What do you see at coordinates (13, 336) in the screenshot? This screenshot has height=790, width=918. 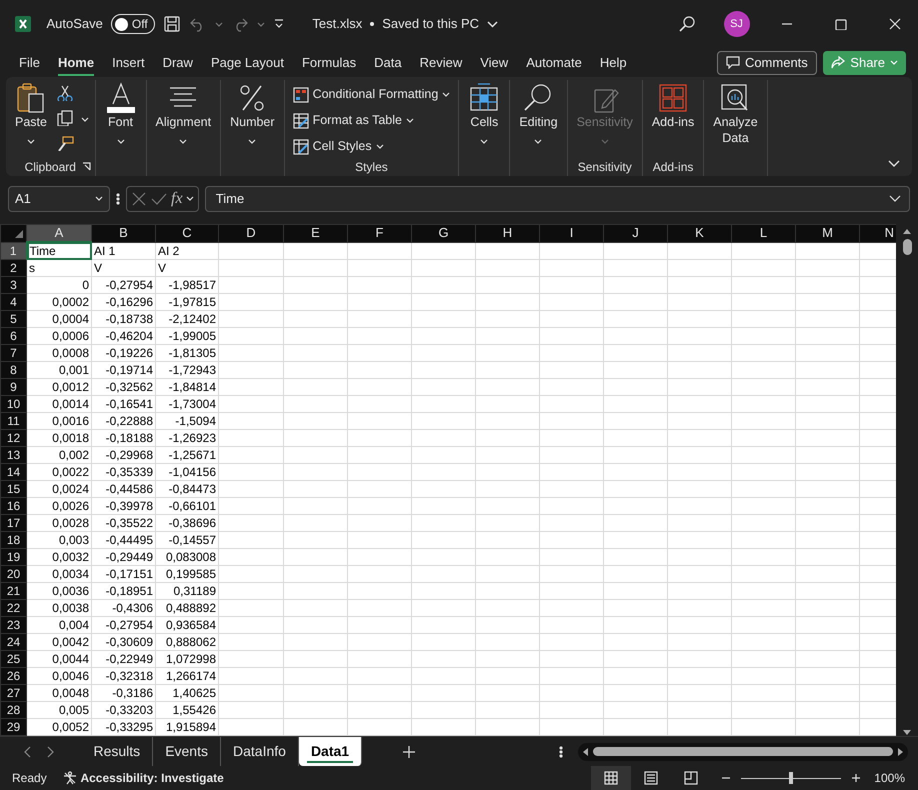 I see `row-header: 6` at bounding box center [13, 336].